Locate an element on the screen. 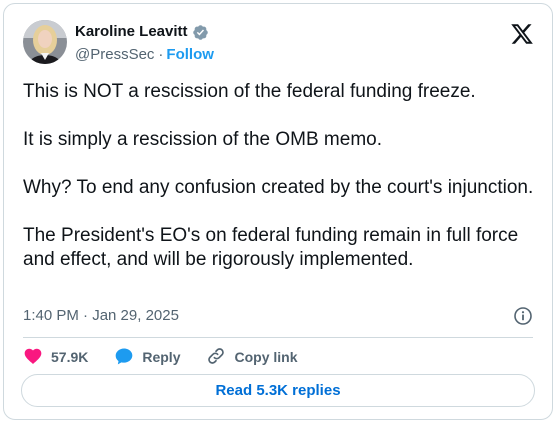 The image size is (558, 425). heart-icon is located at coordinates (33, 357).